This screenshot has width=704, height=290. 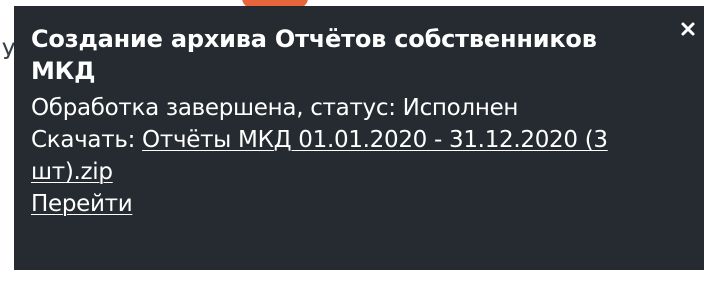 What do you see at coordinates (347, 204) in the screenshot?
I see `goto-line: Перейти` at bounding box center [347, 204].